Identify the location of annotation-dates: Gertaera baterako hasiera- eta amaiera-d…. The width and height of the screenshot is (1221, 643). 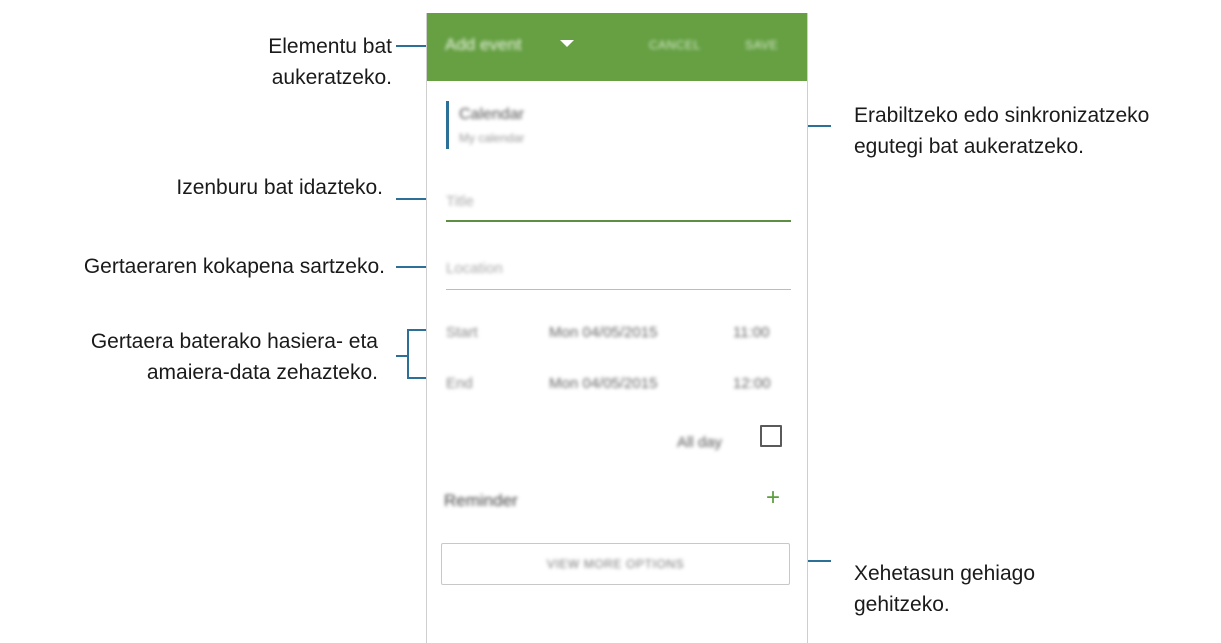
(234, 357).